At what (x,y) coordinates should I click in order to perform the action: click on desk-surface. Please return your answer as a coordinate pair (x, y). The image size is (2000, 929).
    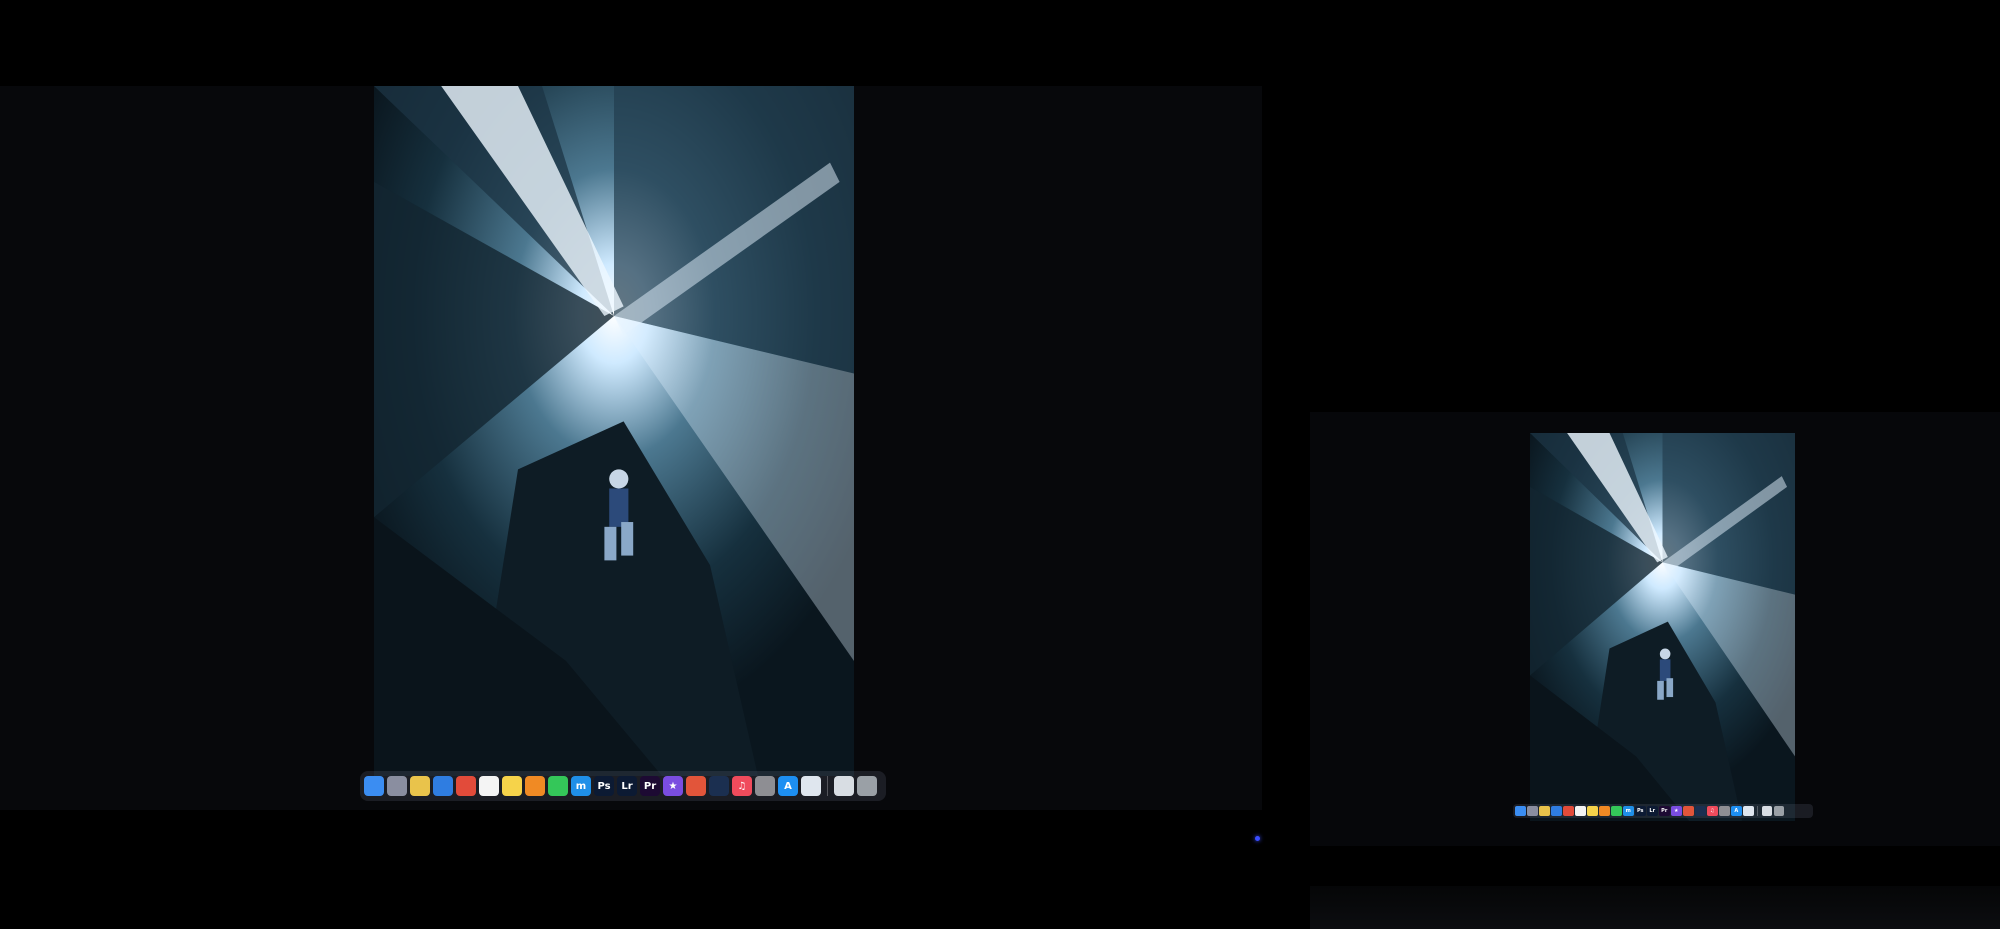
    Looking at the image, I should click on (1655, 907).